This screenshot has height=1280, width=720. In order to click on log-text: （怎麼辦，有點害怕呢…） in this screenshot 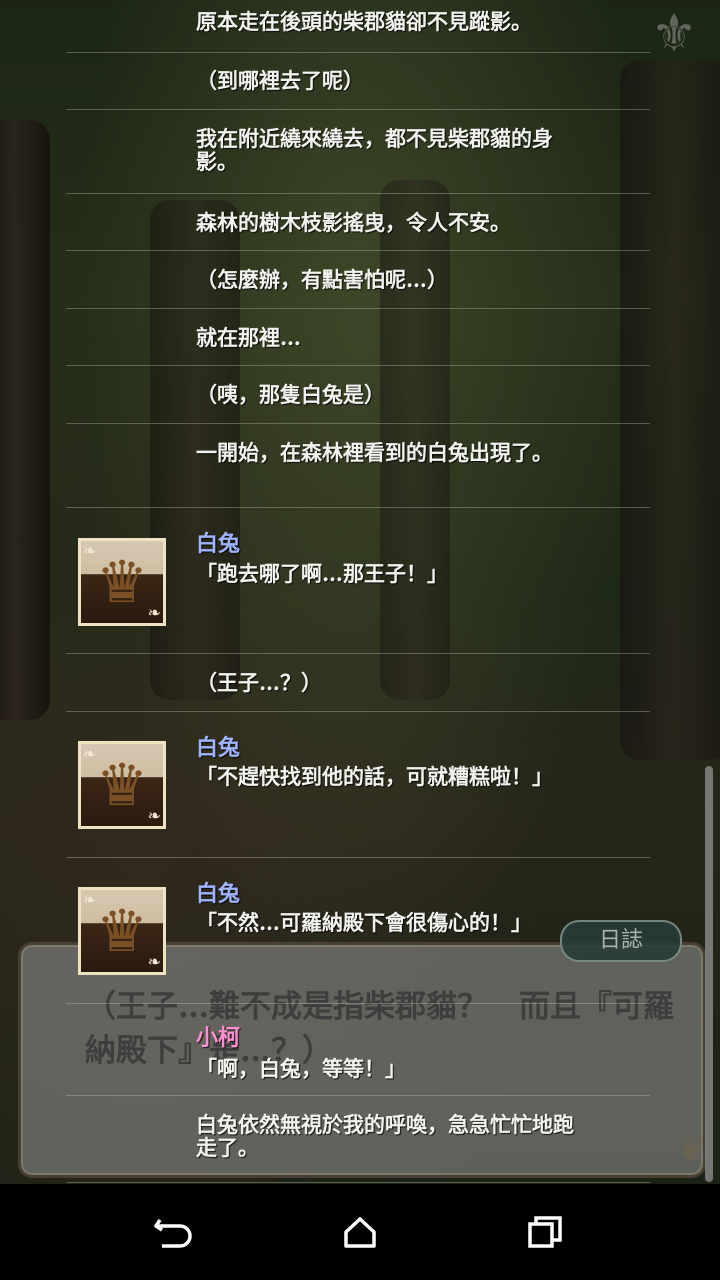, I will do `click(322, 279)`.